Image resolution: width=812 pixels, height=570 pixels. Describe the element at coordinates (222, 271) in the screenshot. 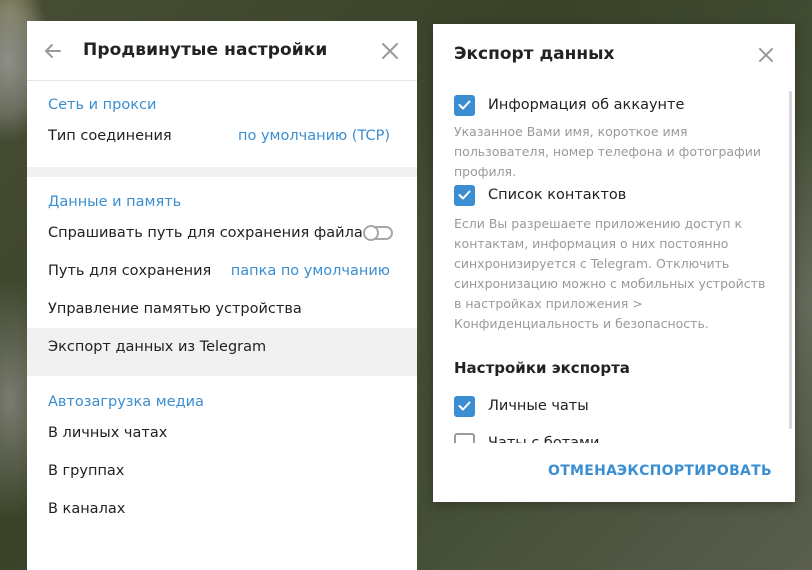

I see `save-path-row: Путь для сохранения папка по умолчанию` at that location.